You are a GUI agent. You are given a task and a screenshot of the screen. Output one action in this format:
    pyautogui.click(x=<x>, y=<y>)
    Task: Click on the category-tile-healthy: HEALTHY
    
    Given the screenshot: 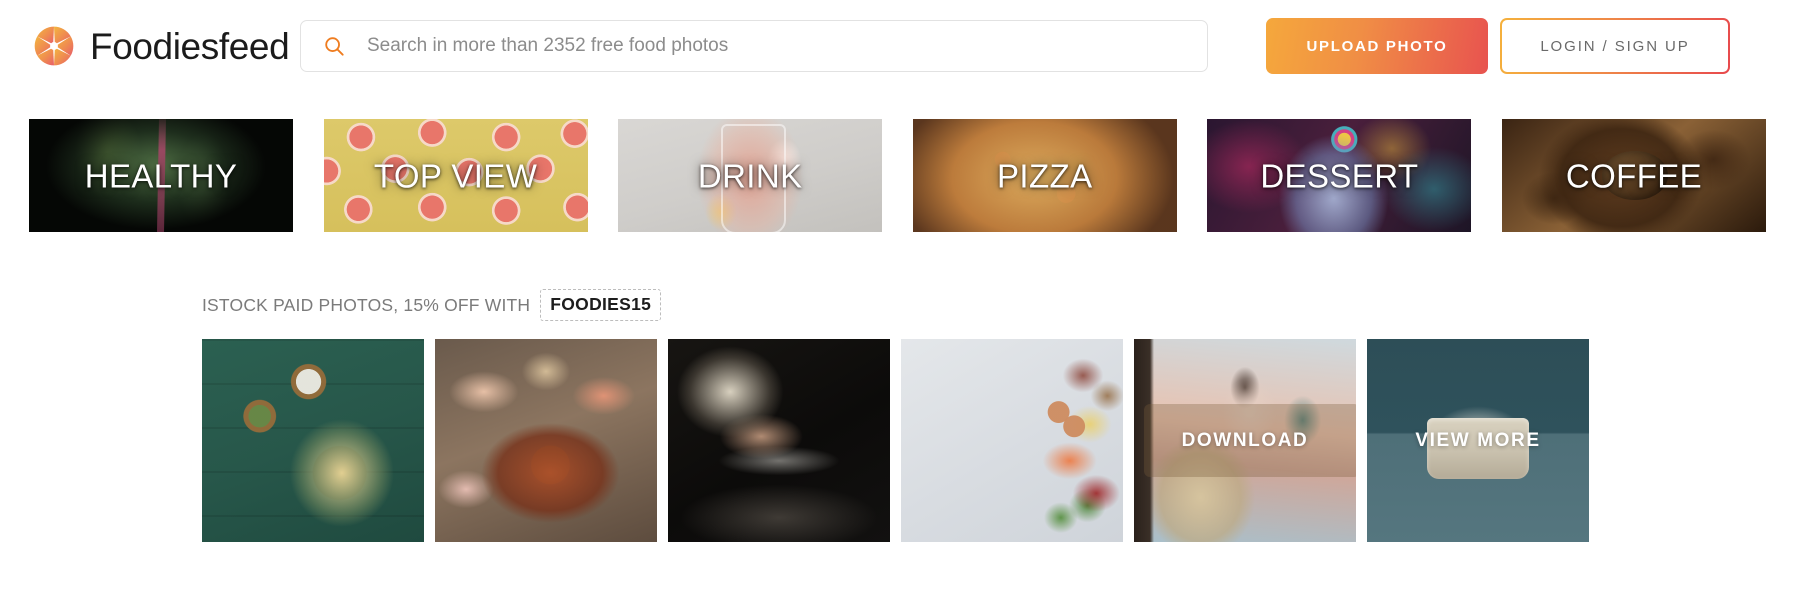 What is the action you would take?
    pyautogui.click(x=161, y=175)
    